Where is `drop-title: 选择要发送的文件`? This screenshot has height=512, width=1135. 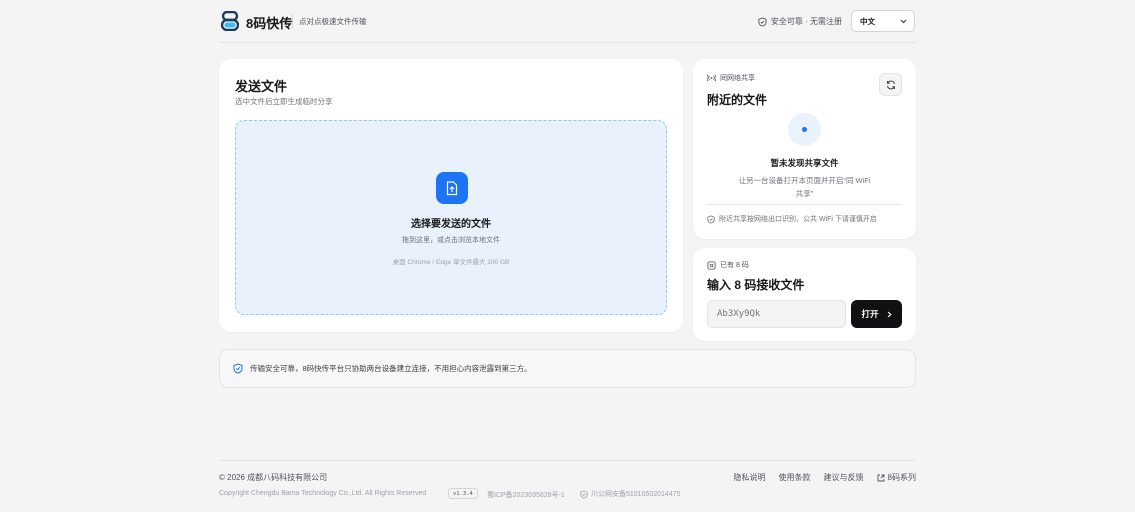 drop-title: 选择要发送的文件 is located at coordinates (451, 224).